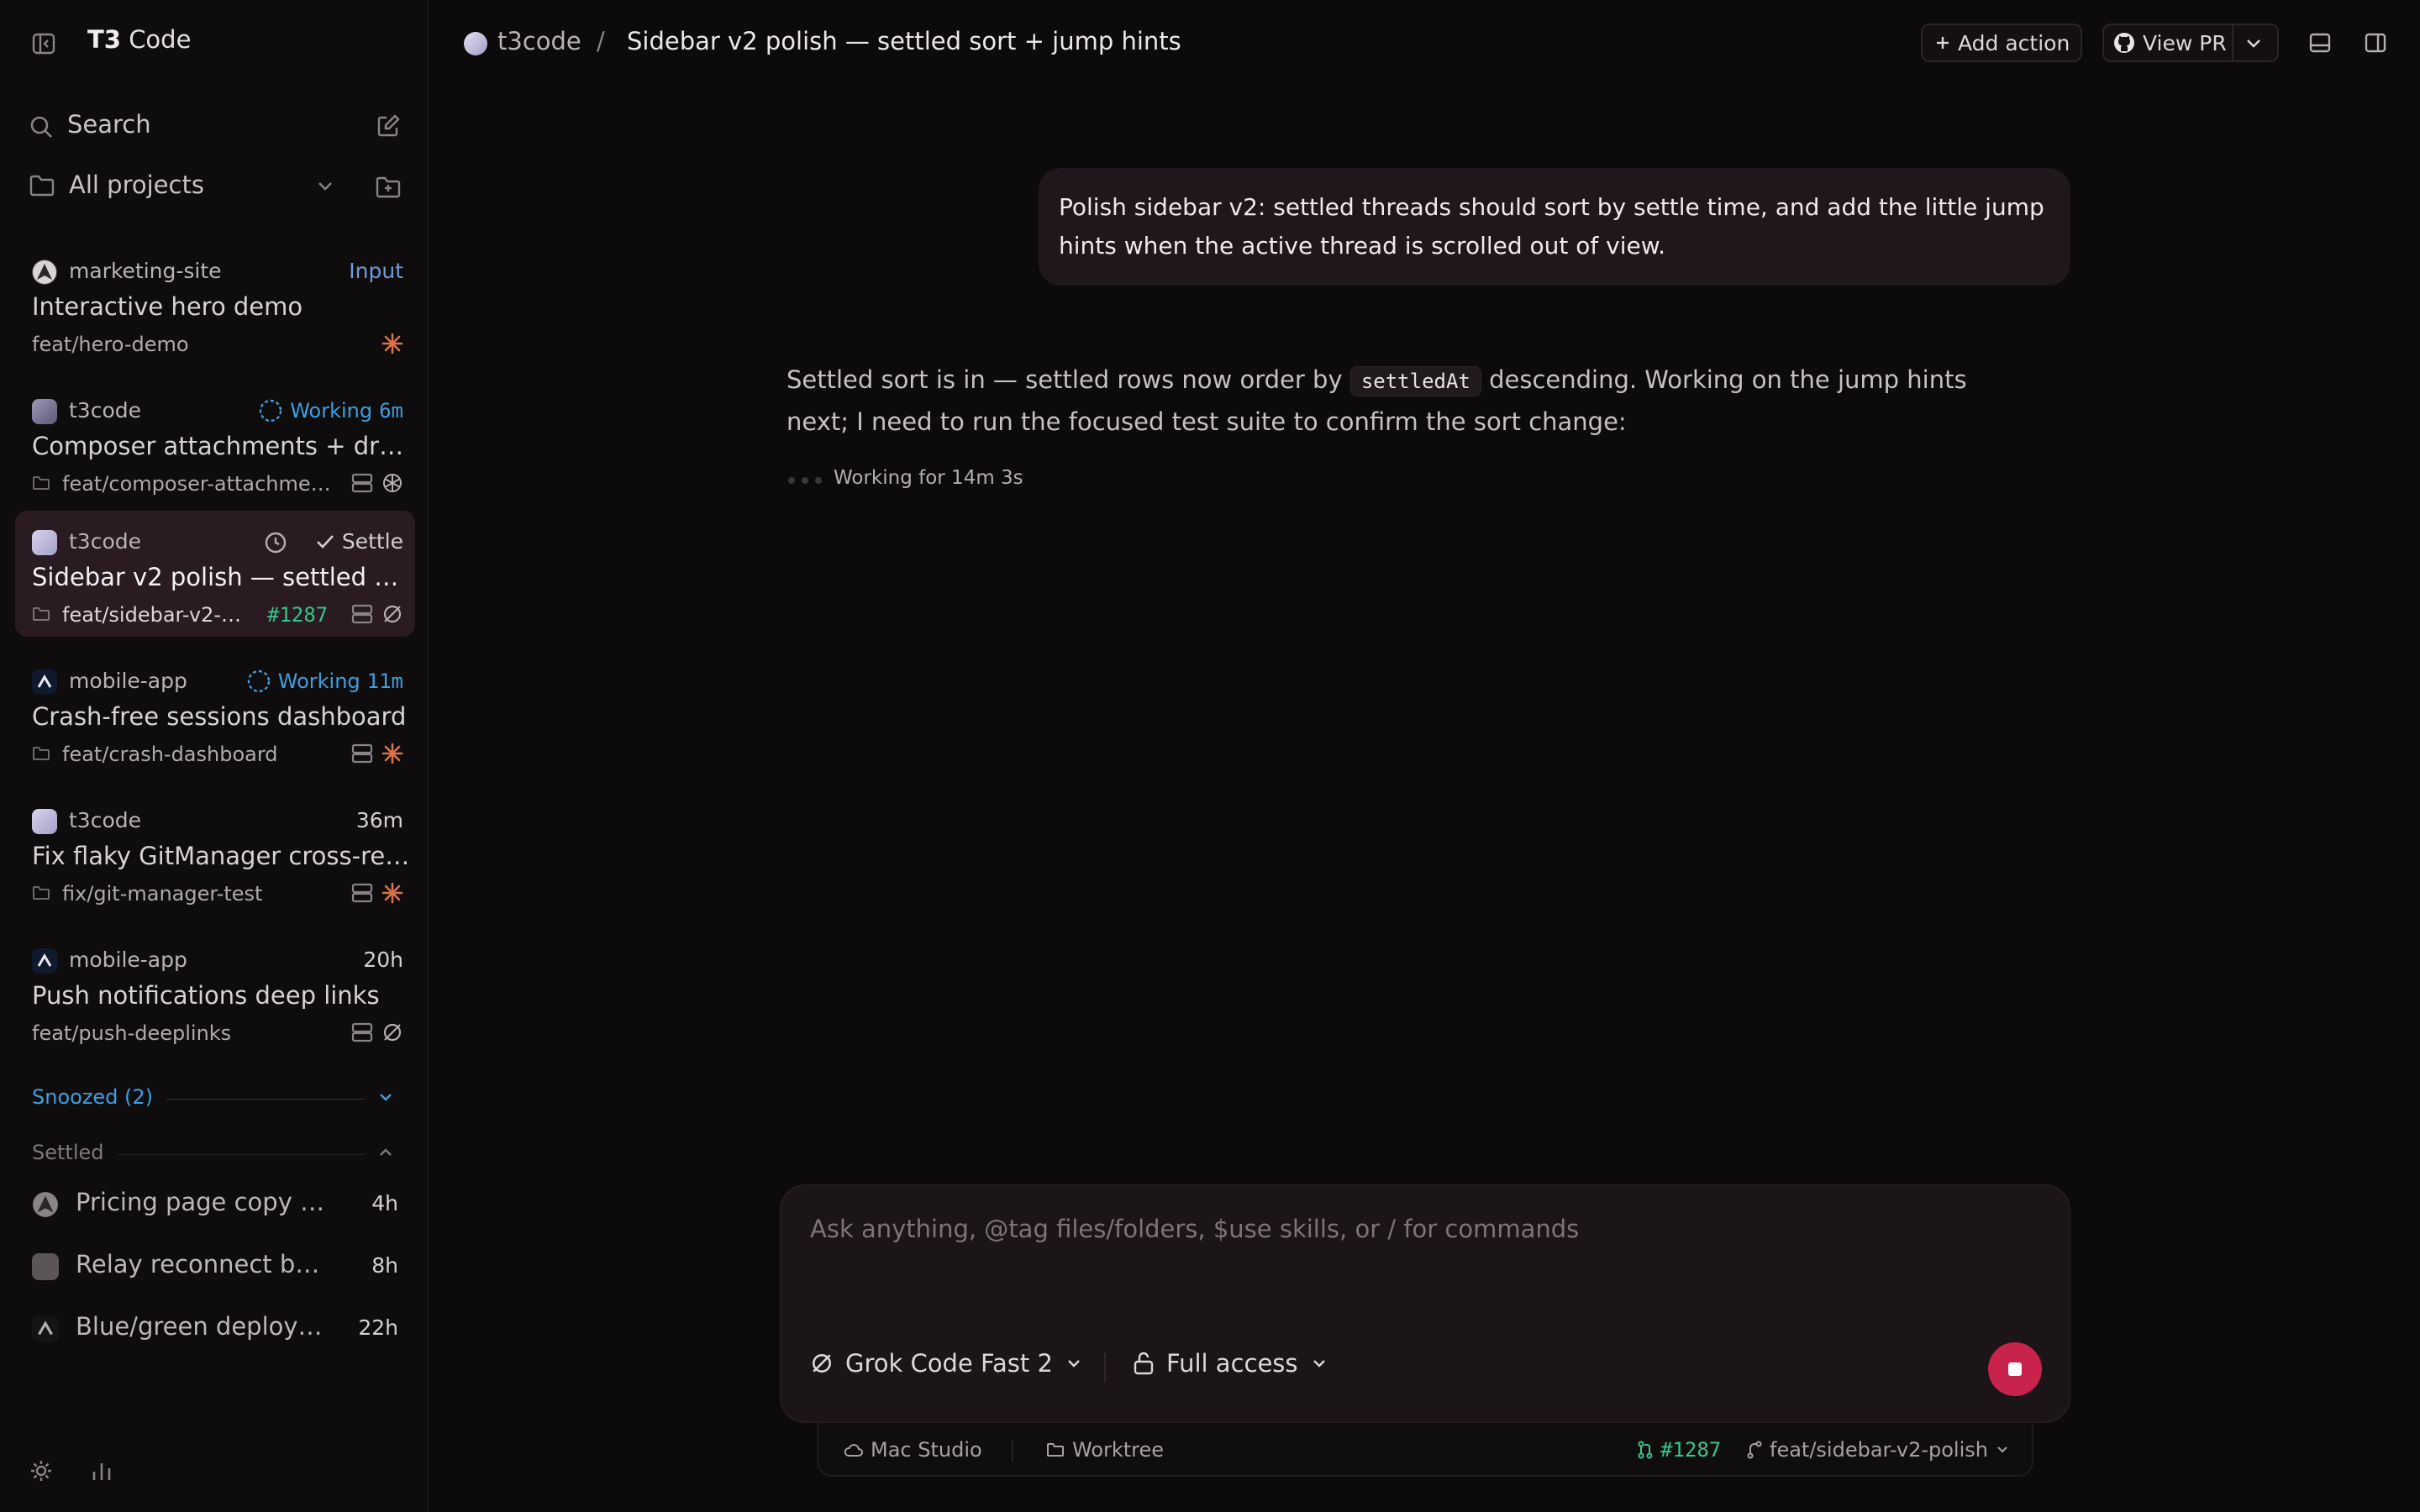 Image resolution: width=2420 pixels, height=1512 pixels. Describe the element at coordinates (385, 1152) in the screenshot. I see `chevron-up-icon` at that location.